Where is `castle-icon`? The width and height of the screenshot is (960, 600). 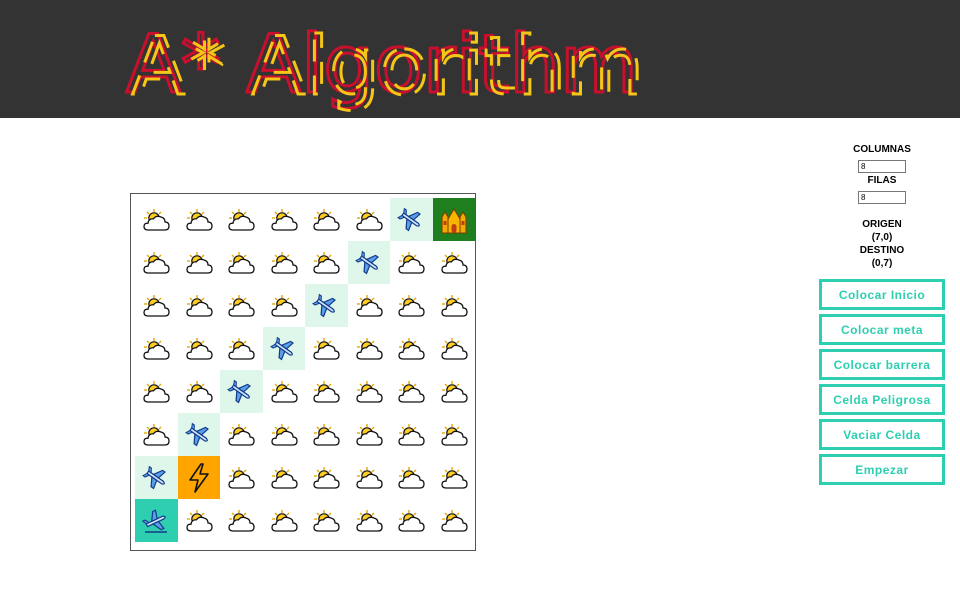
castle-icon is located at coordinates (454, 220).